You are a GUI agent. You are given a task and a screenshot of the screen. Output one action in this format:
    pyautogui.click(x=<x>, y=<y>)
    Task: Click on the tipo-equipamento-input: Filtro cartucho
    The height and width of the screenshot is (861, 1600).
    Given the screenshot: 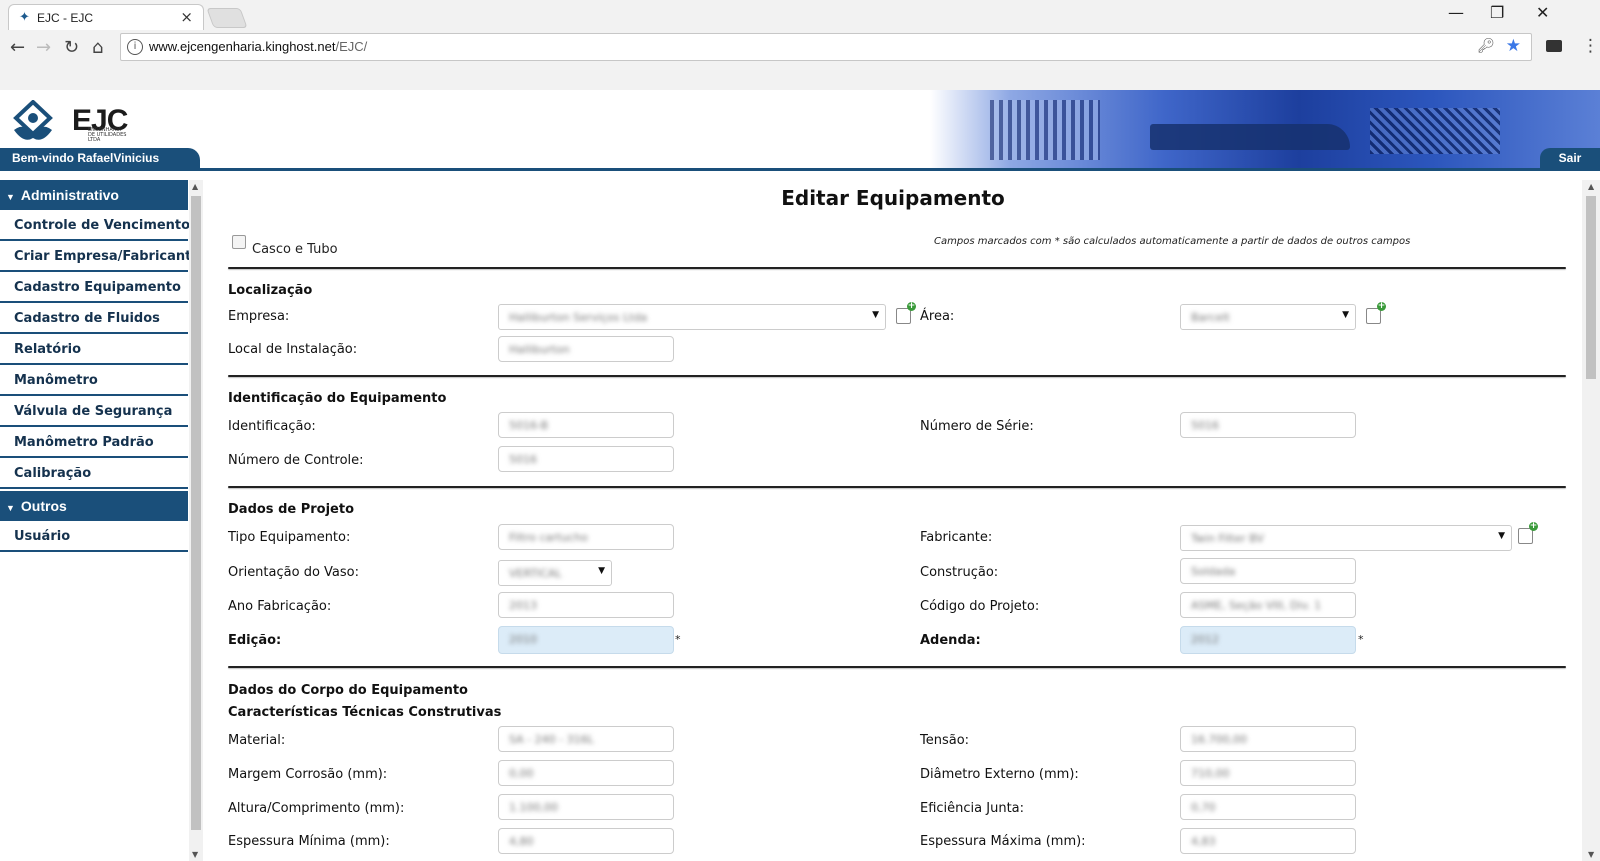 What is the action you would take?
    pyautogui.click(x=586, y=537)
    